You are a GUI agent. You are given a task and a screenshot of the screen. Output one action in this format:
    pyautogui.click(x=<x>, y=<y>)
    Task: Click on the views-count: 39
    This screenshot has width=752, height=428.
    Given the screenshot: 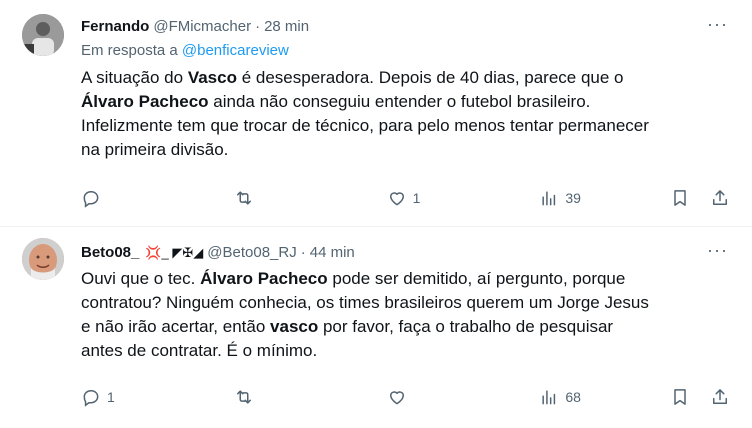 What is the action you would take?
    pyautogui.click(x=573, y=198)
    